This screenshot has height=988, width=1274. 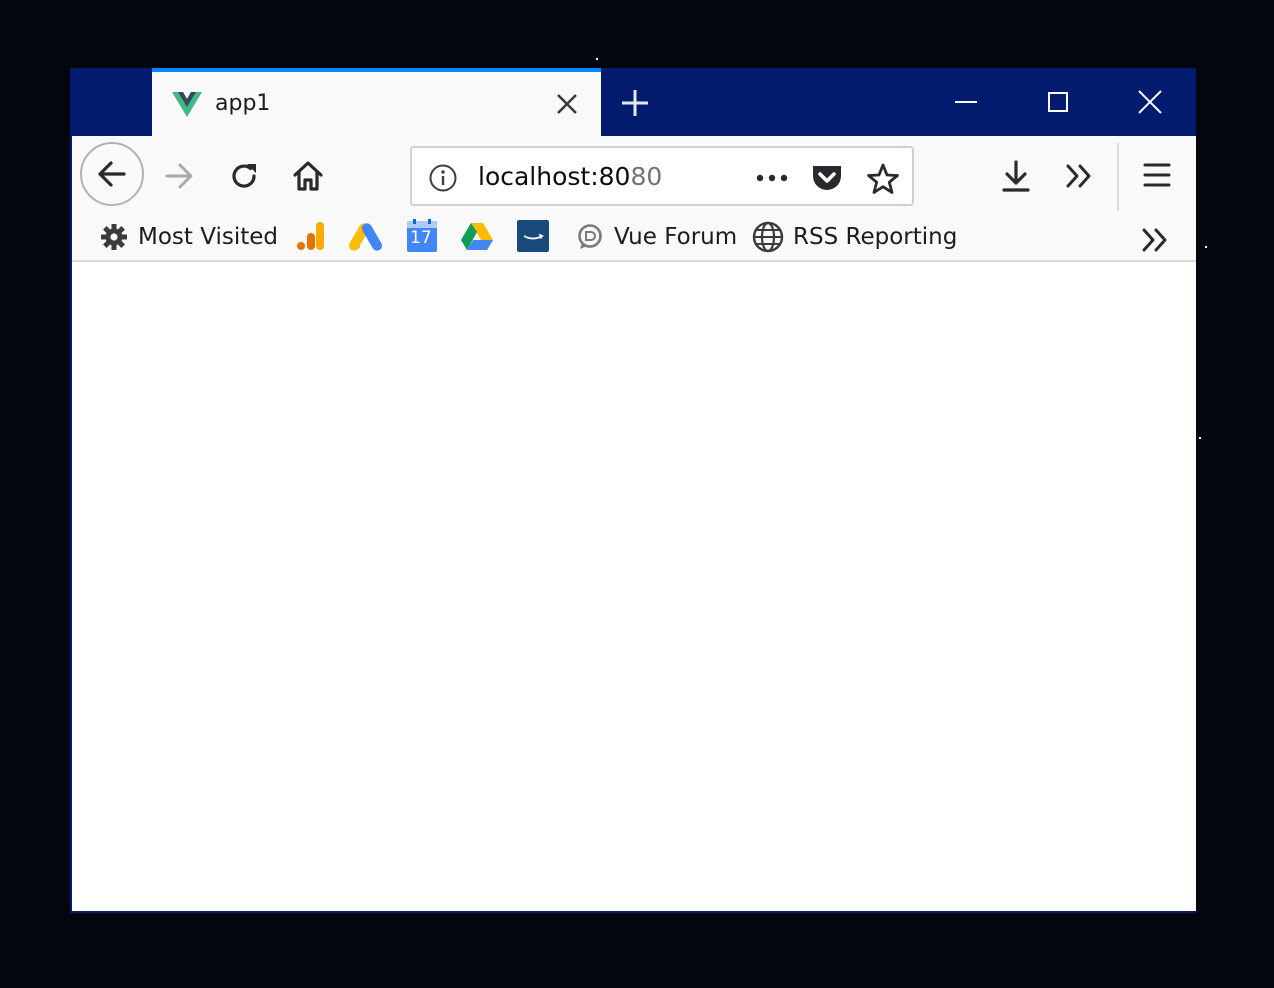 I want to click on minimize-icon, so click(x=966, y=102).